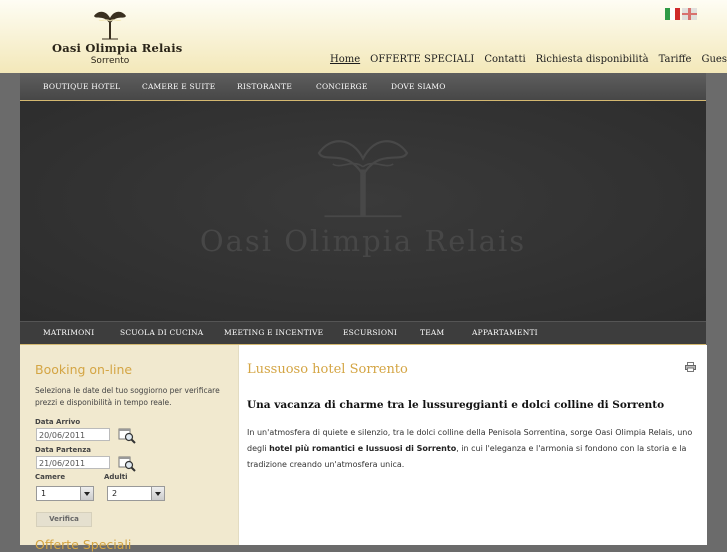  I want to click on tree-logo-icon, so click(110, 25).